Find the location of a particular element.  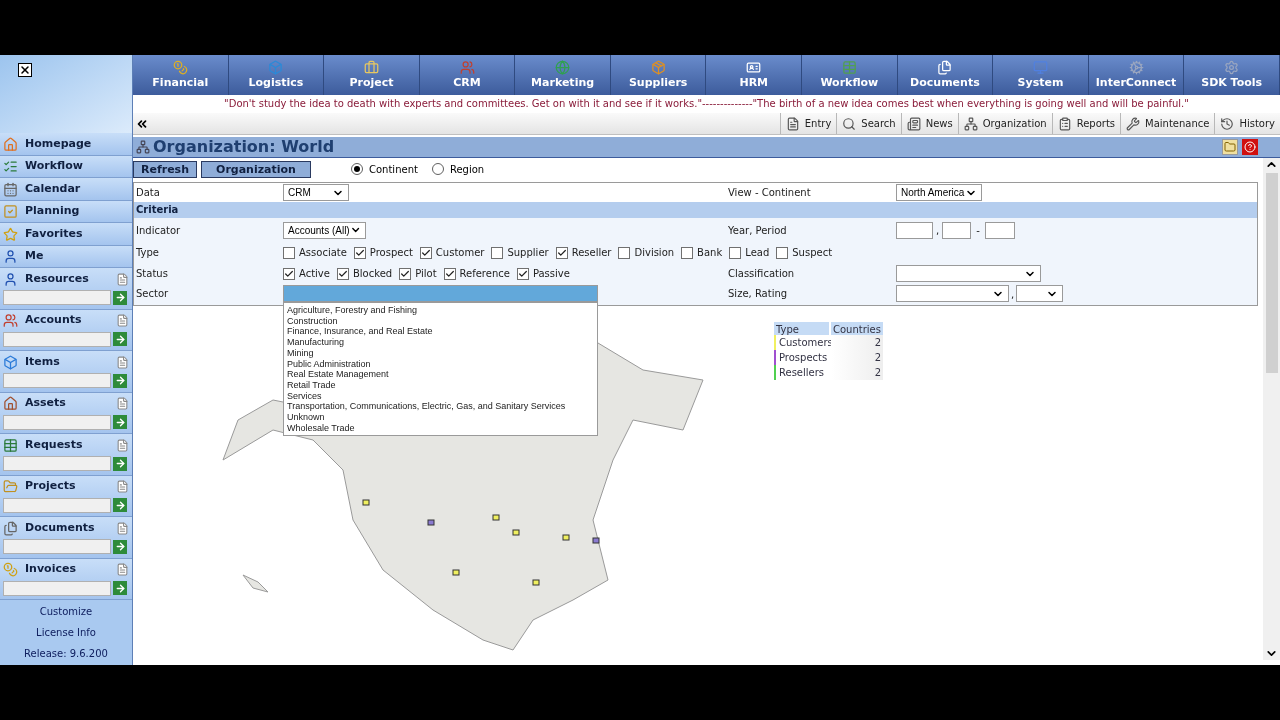

nav-tab: System is located at coordinates (1041, 75).